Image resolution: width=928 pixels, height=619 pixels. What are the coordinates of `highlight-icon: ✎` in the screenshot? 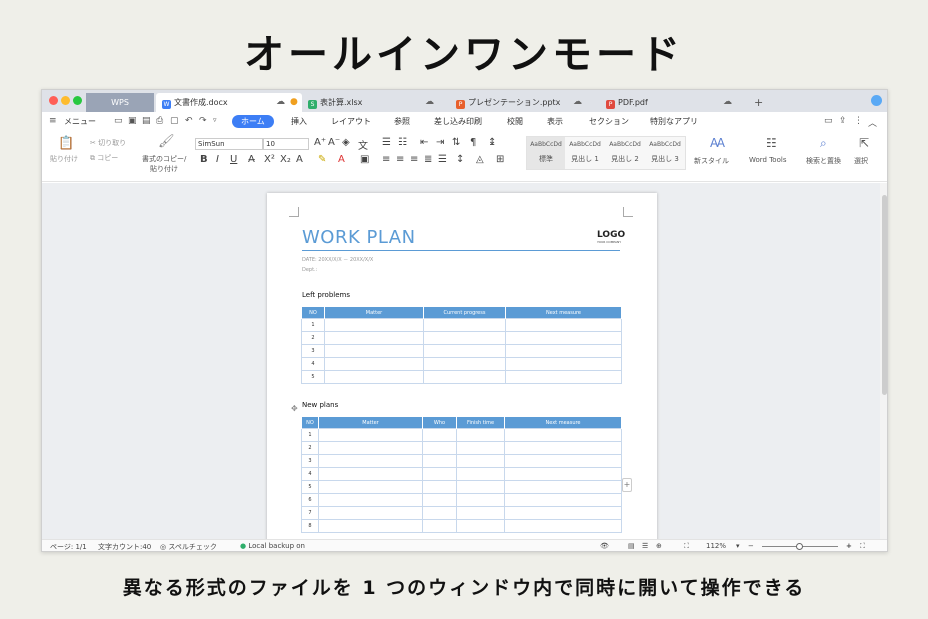 It's located at (322, 159).